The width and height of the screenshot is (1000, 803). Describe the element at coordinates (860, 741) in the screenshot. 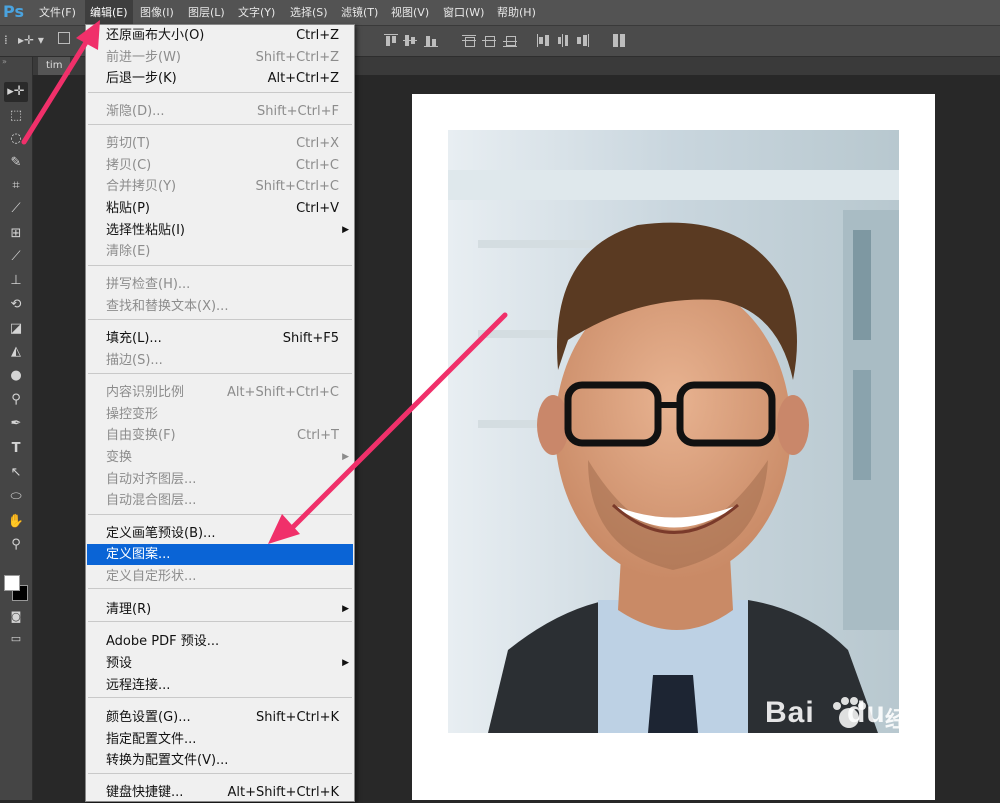

I see `baidu-jingyan-watermark: Bai du 经验 jingyan.baidu.com` at that location.